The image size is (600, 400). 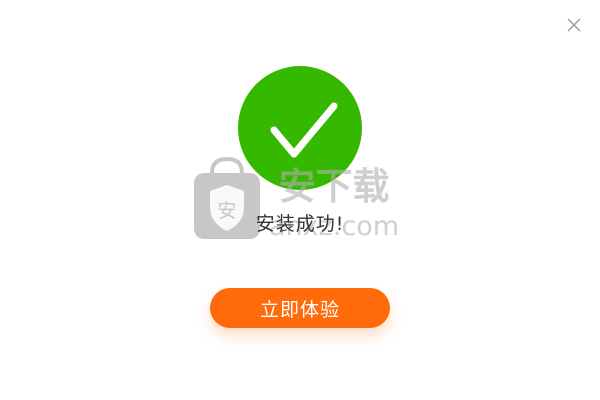 I want to click on try-now-button-label: 立即体验, so click(x=299, y=309).